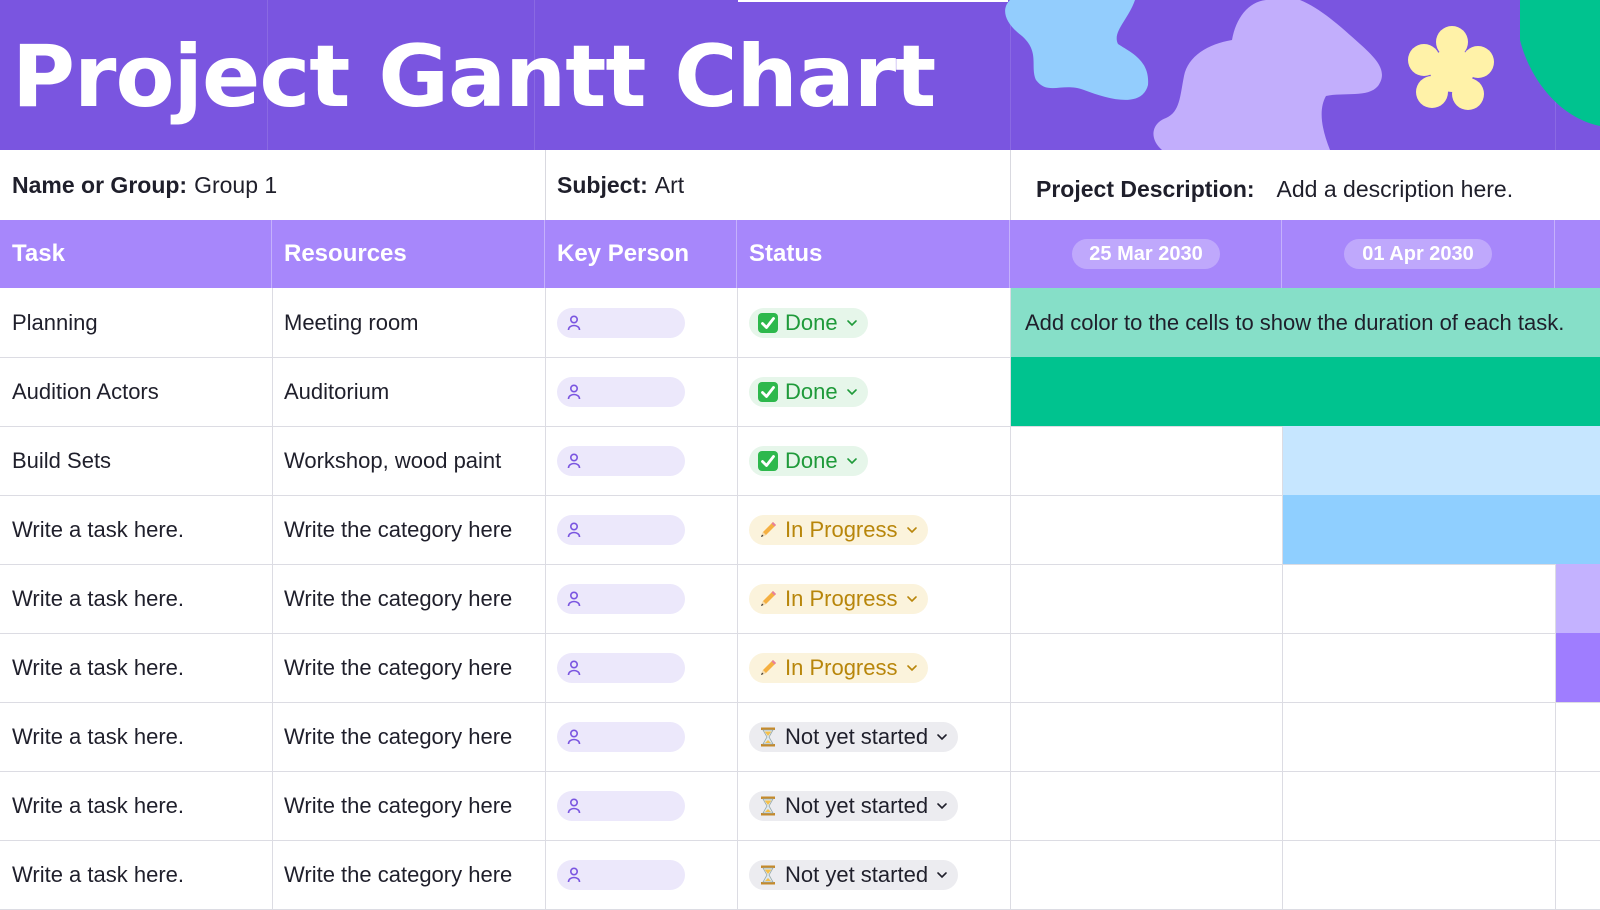 This screenshot has height=910, width=1600. I want to click on name-group-cell: Name or Group: Group 1, so click(272, 185).